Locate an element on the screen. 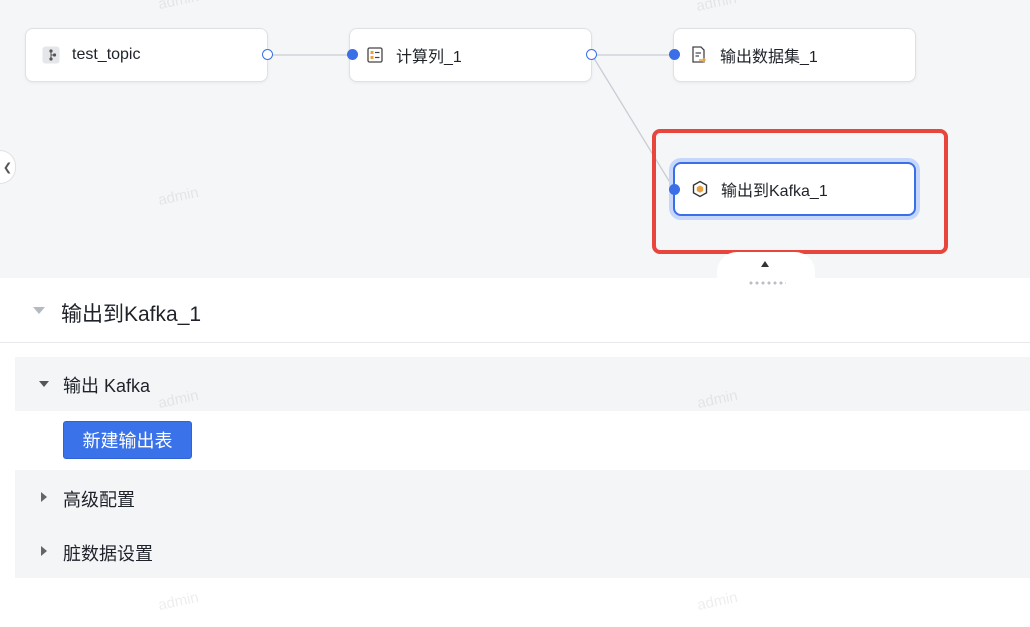  node-test-topic: test_topic is located at coordinates (146, 55).